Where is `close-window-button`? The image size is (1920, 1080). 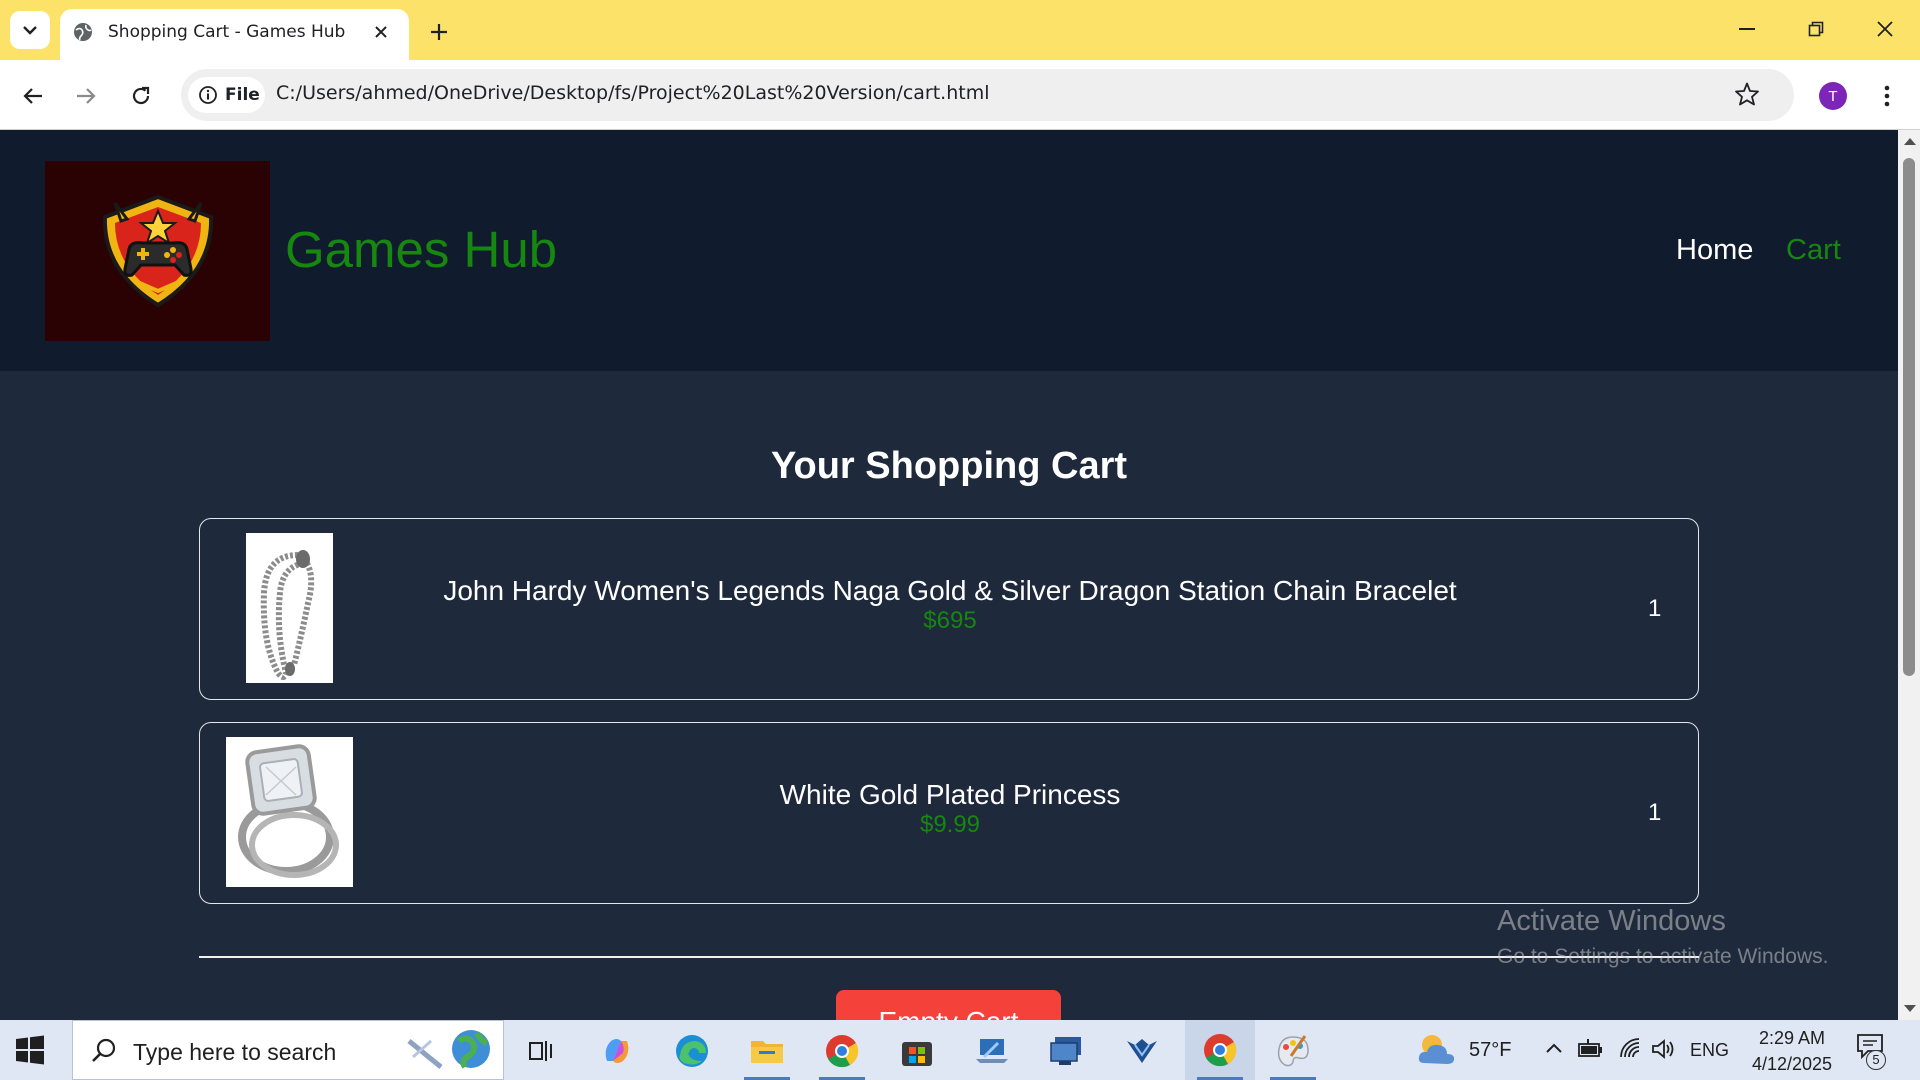 close-window-button is located at coordinates (1885, 29).